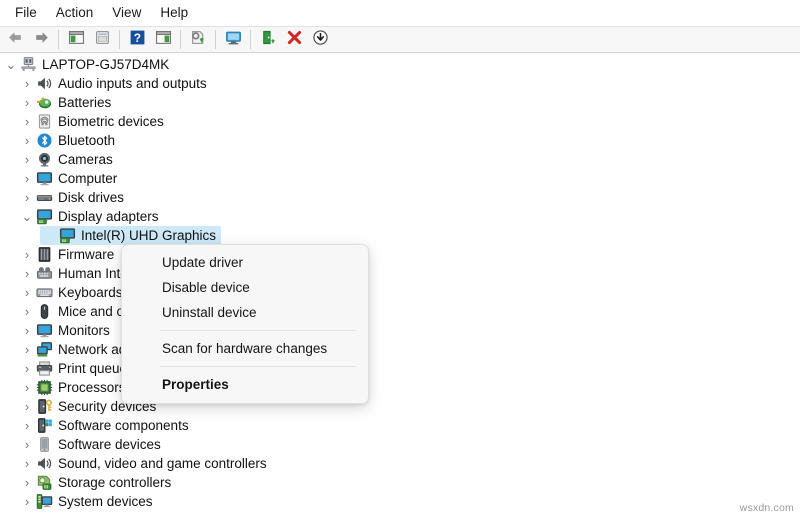  Describe the element at coordinates (44, 292) in the screenshot. I see `keyboard-icon` at that location.